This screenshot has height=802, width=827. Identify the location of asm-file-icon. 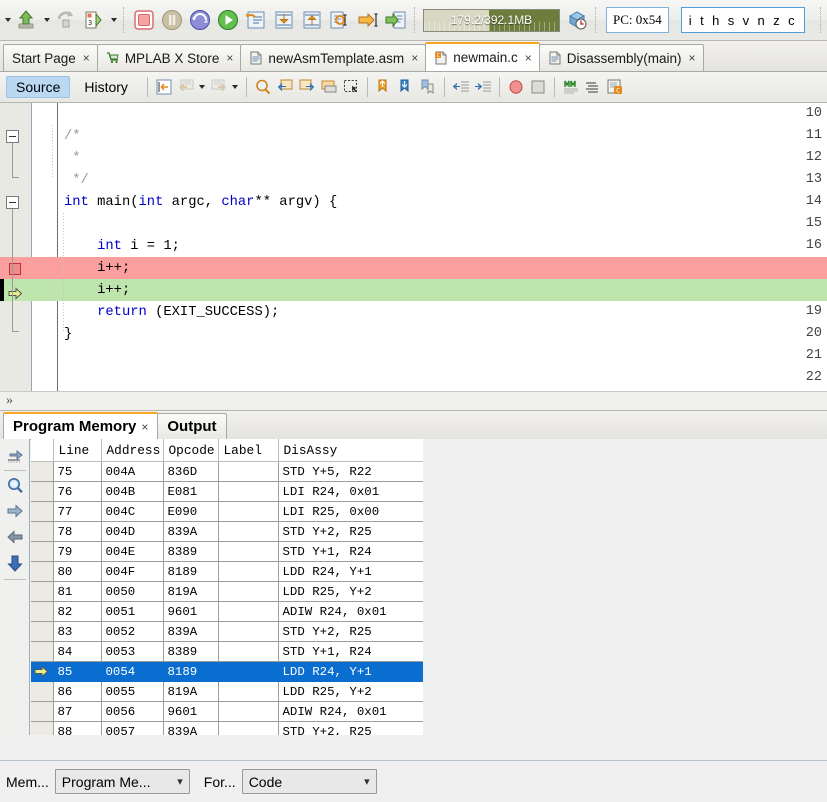
(256, 58).